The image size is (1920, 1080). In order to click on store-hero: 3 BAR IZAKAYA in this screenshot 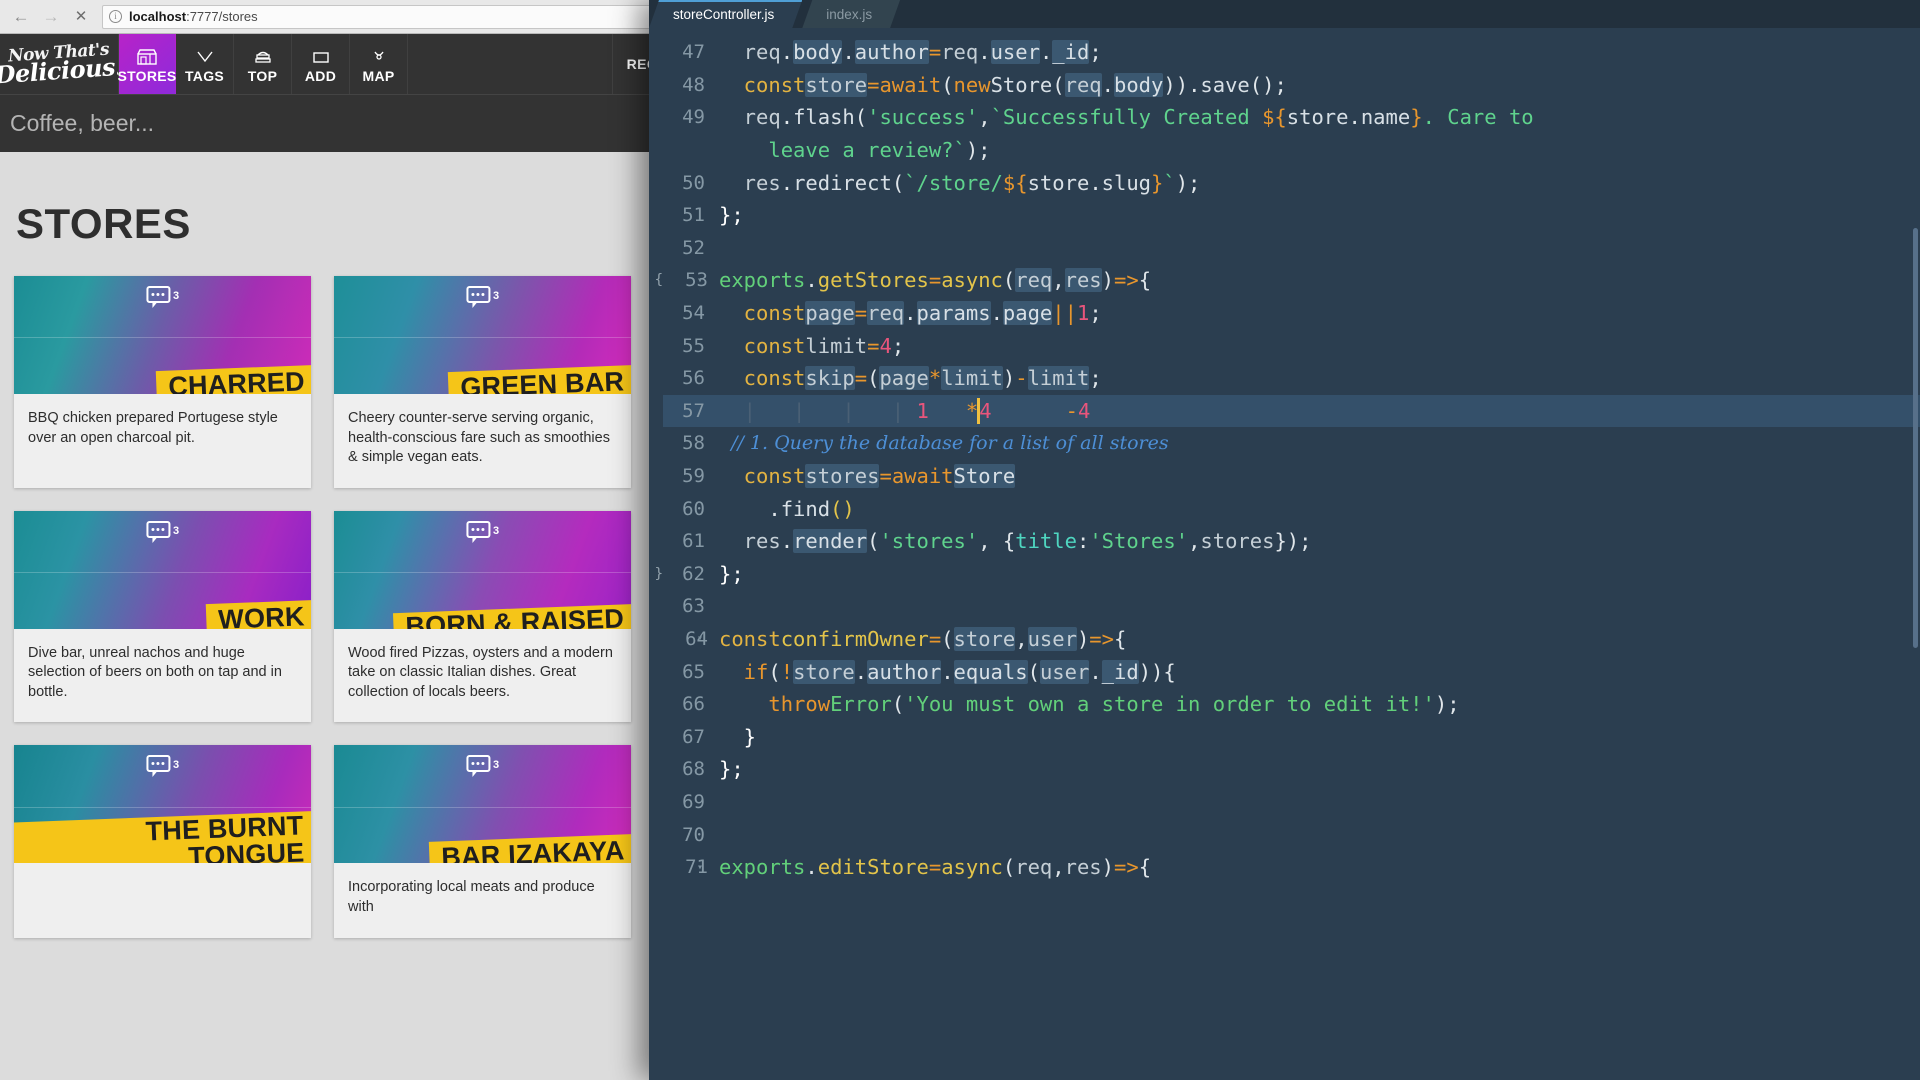, I will do `click(482, 804)`.